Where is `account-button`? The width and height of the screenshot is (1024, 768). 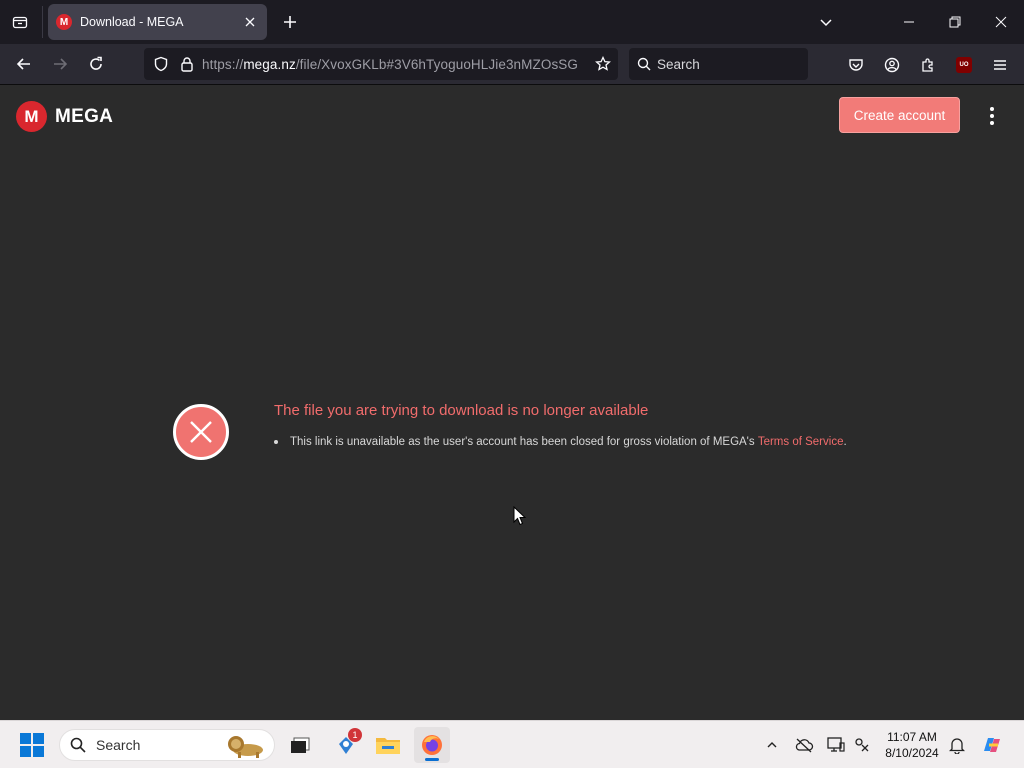
account-button is located at coordinates (892, 65).